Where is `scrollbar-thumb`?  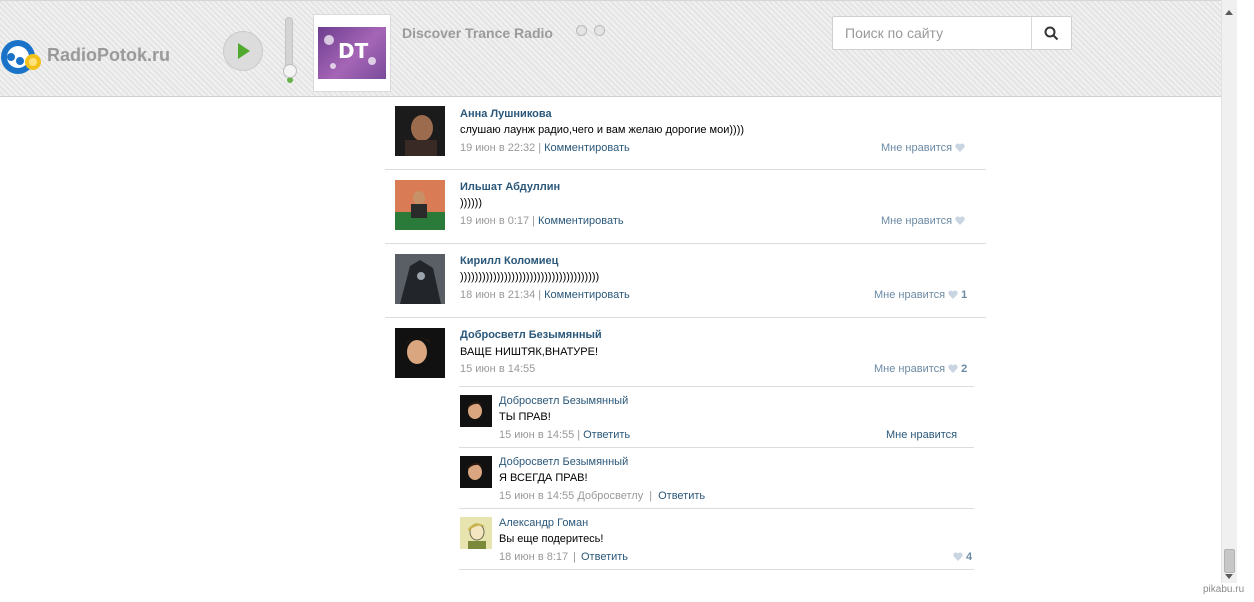
scrollbar-thumb is located at coordinates (1229, 561).